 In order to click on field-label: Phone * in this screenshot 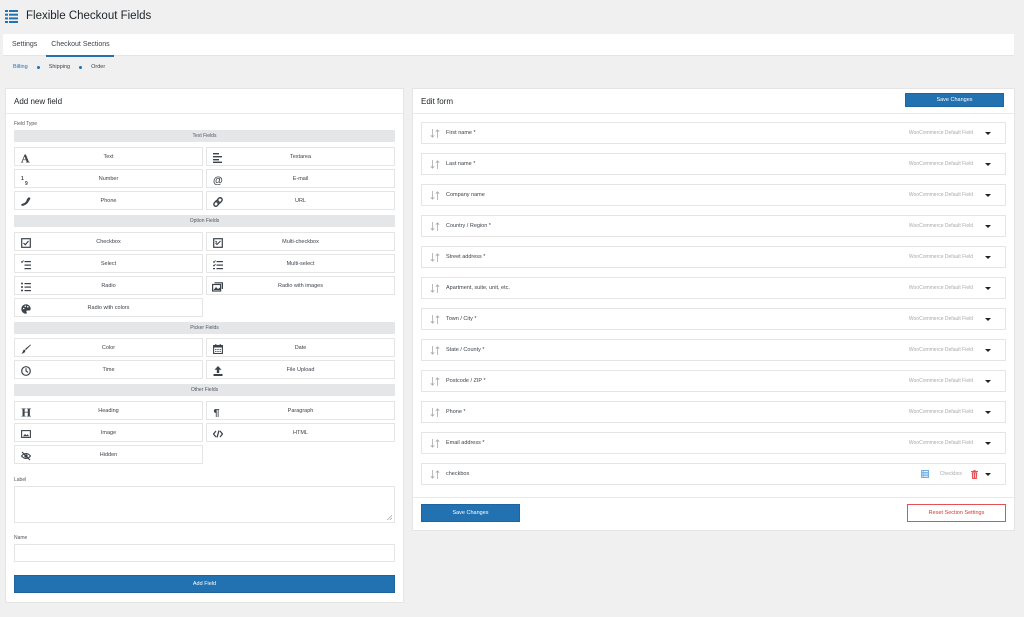, I will do `click(456, 412)`.